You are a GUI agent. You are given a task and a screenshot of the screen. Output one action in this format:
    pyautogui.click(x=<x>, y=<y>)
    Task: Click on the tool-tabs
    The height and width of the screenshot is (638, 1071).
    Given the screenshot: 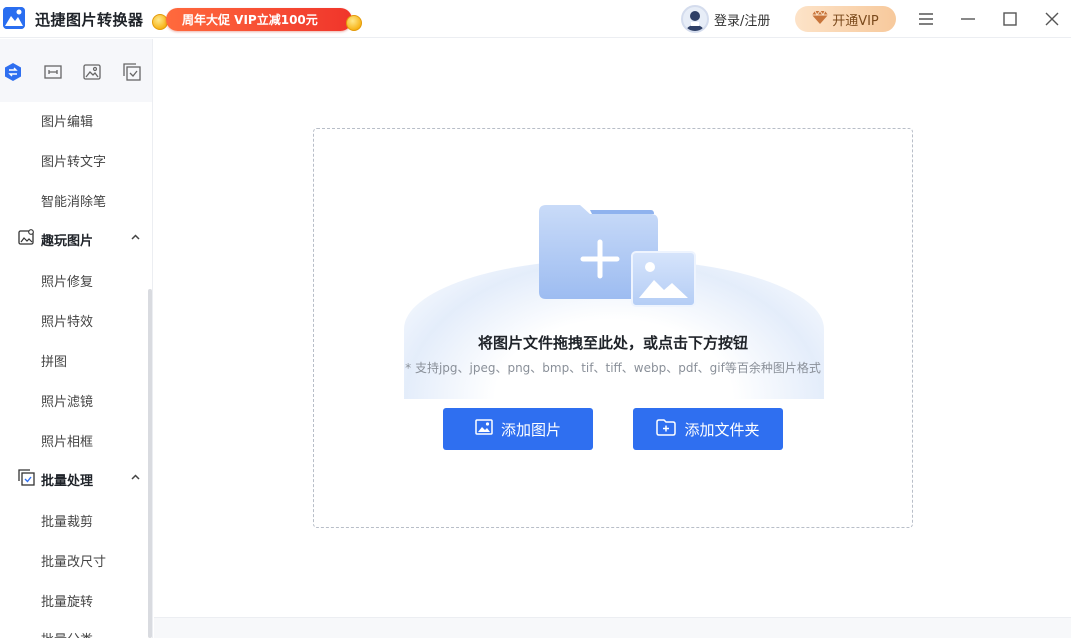 What is the action you would take?
    pyautogui.click(x=76, y=70)
    